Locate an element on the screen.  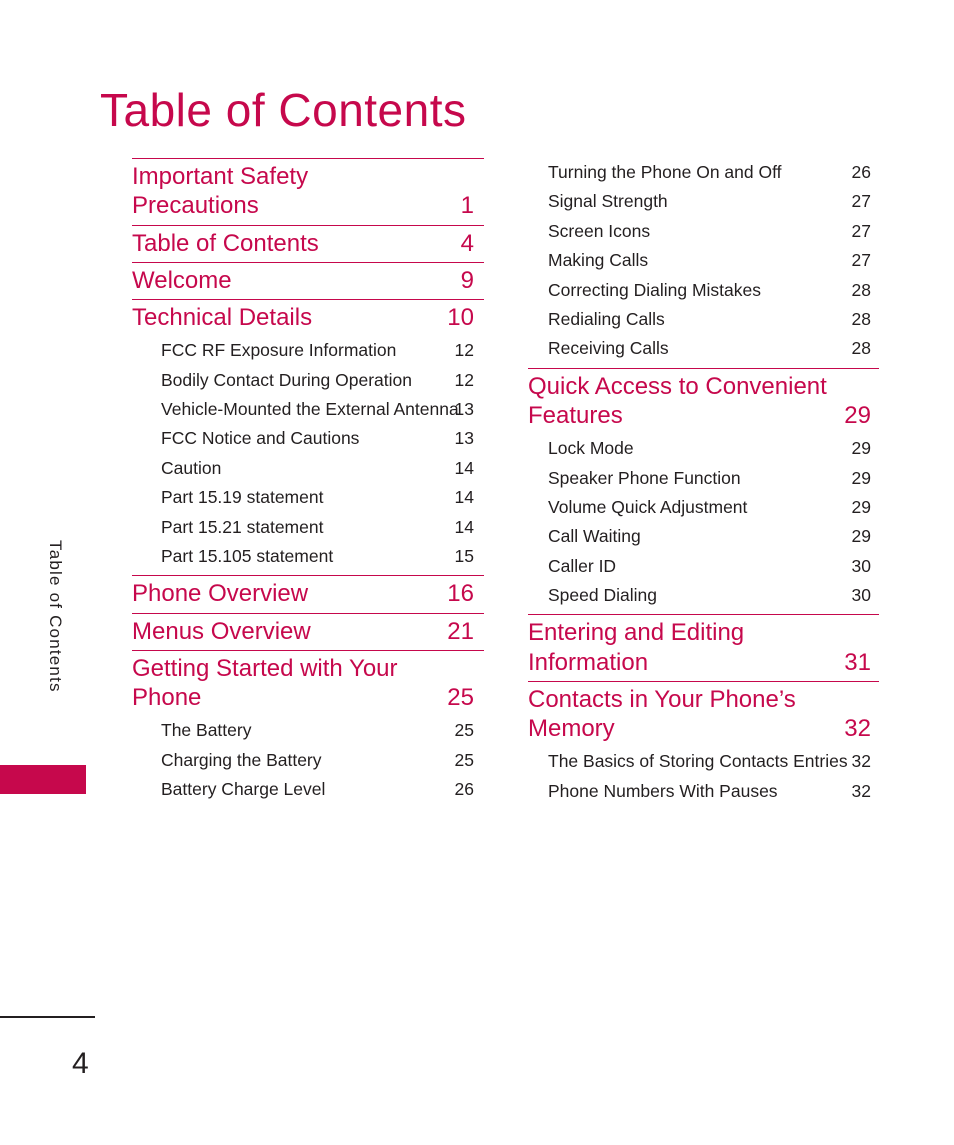
toc-entry-label: Speaker Phone Function is located at coordinates (644, 477).